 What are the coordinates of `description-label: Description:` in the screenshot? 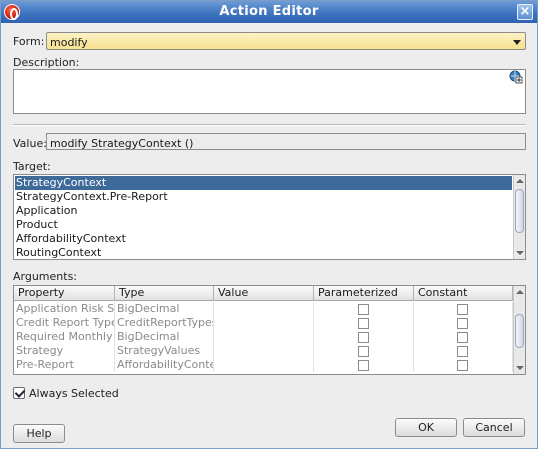 It's located at (46, 62).